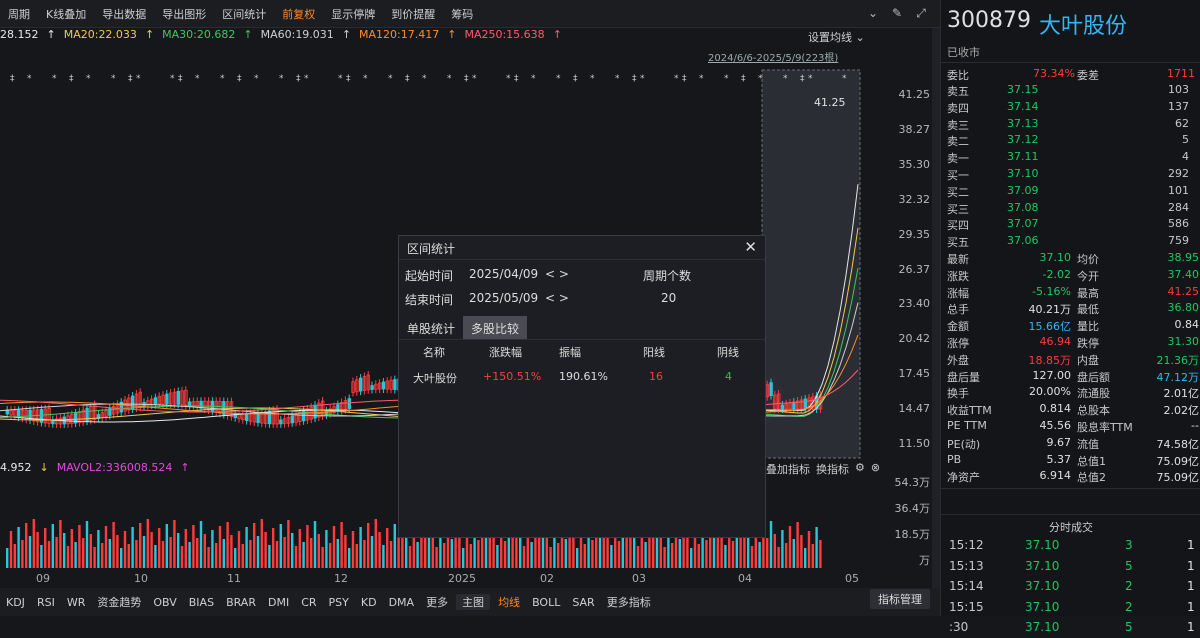  What do you see at coordinates (914, 94) in the screenshot?
I see `price-tick: 41.25` at bounding box center [914, 94].